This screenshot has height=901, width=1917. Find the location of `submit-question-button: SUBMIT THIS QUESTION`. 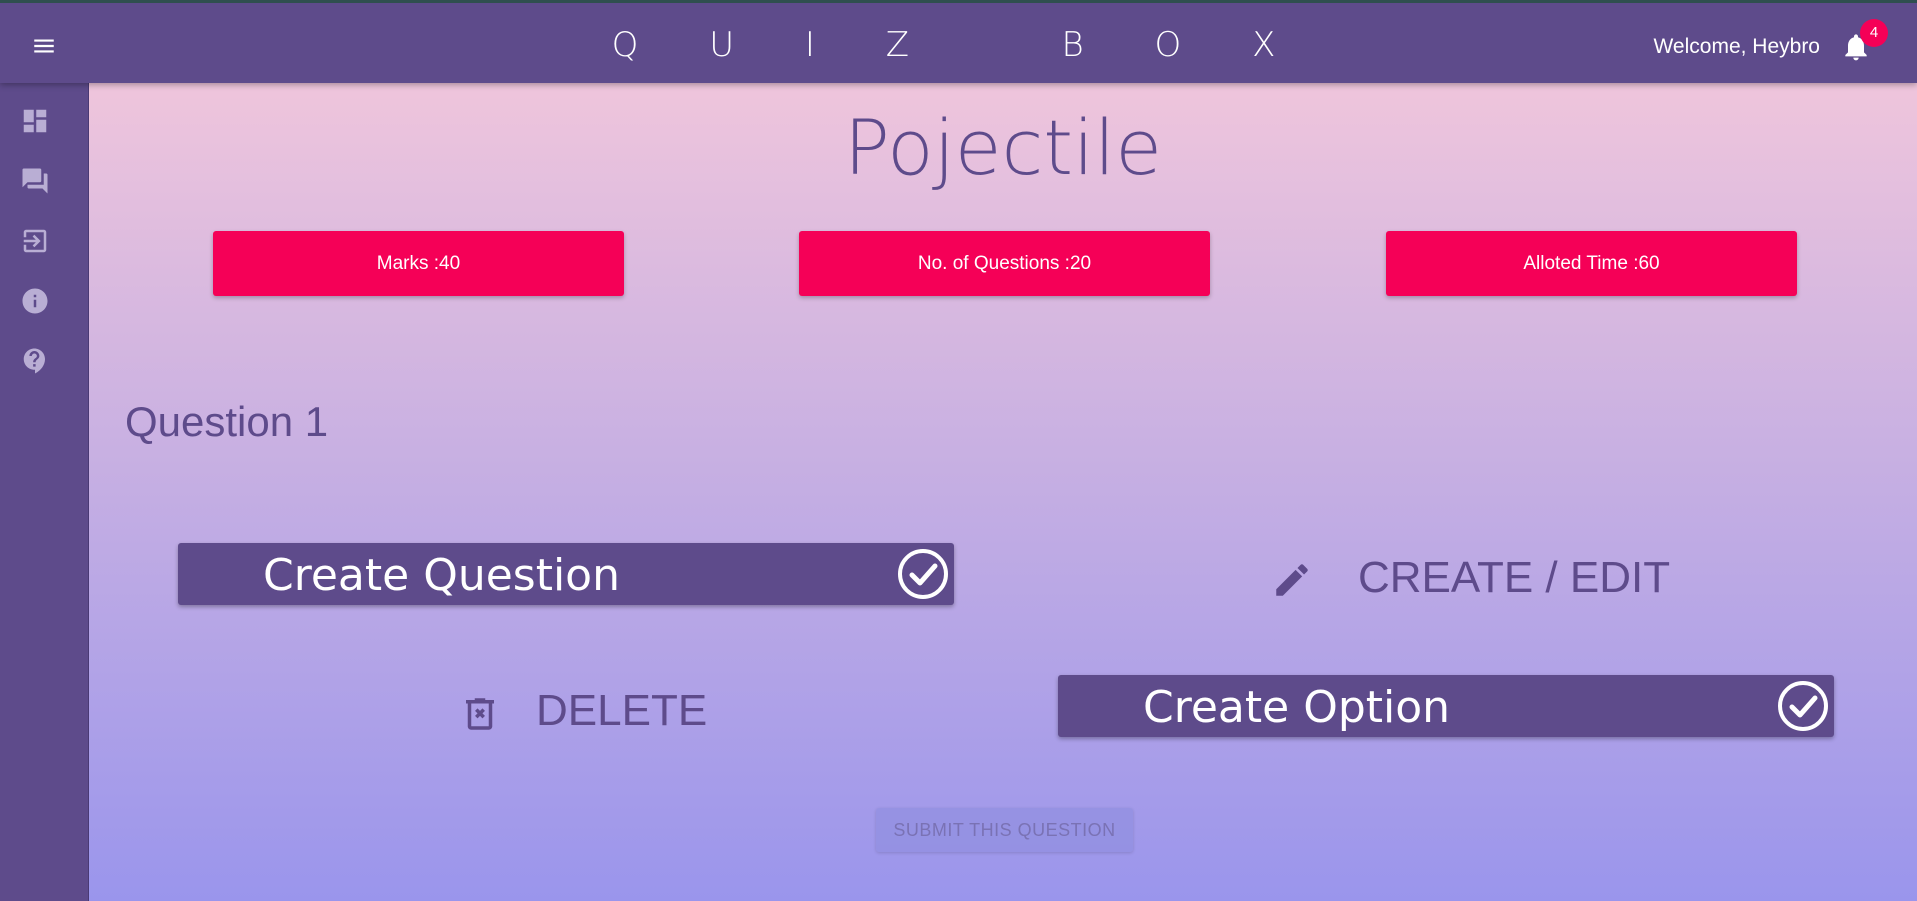

submit-question-button: SUBMIT THIS QUESTION is located at coordinates (1004, 830).